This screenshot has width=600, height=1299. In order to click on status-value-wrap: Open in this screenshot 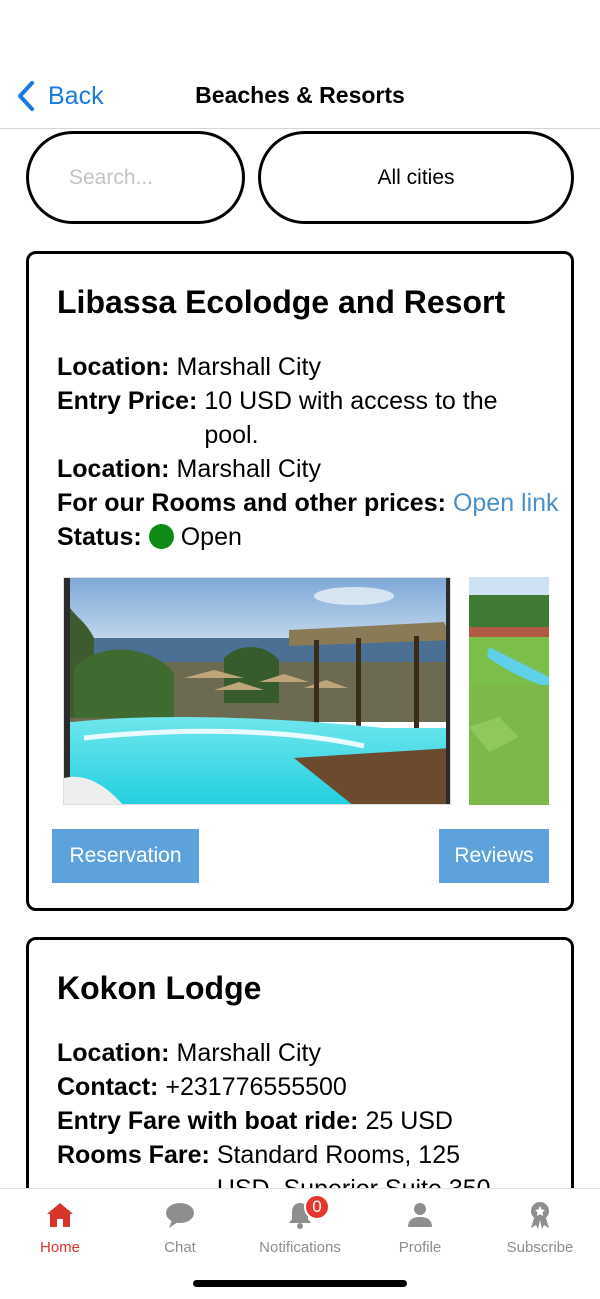, I will do `click(195, 537)`.